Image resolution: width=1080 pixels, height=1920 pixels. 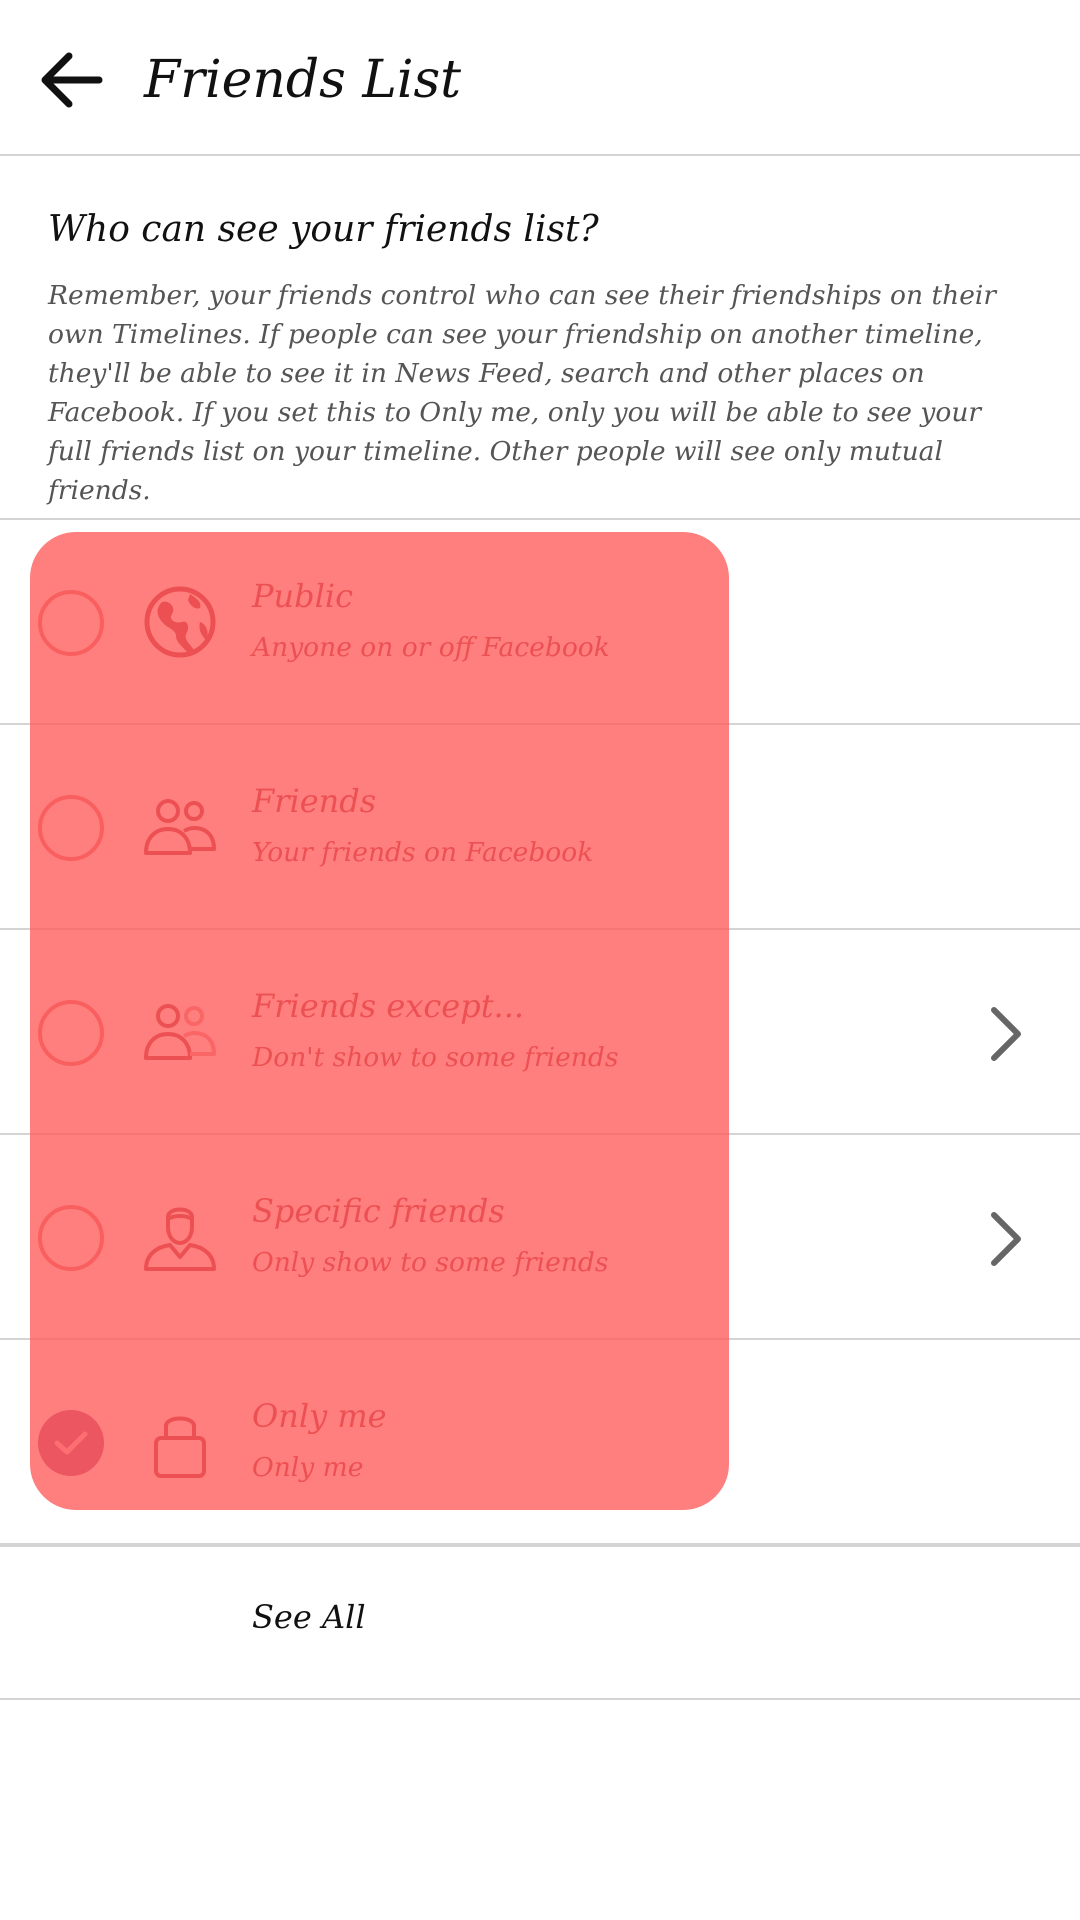 I want to click on friends-icon, so click(x=180, y=827).